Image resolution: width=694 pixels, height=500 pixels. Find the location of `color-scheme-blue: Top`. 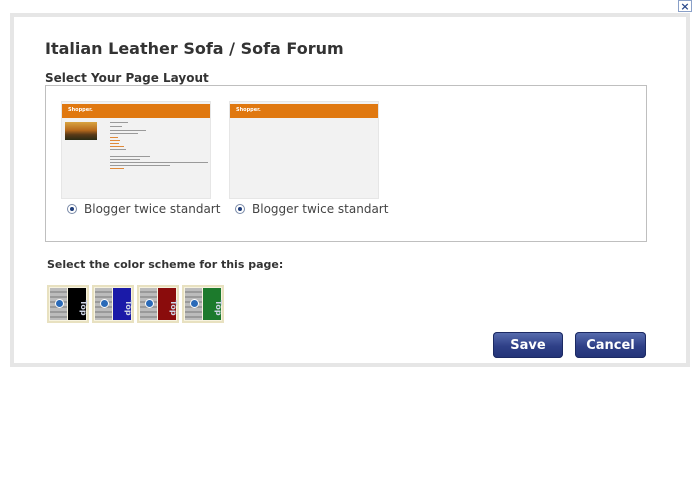

color-scheme-blue: Top is located at coordinates (113, 304).